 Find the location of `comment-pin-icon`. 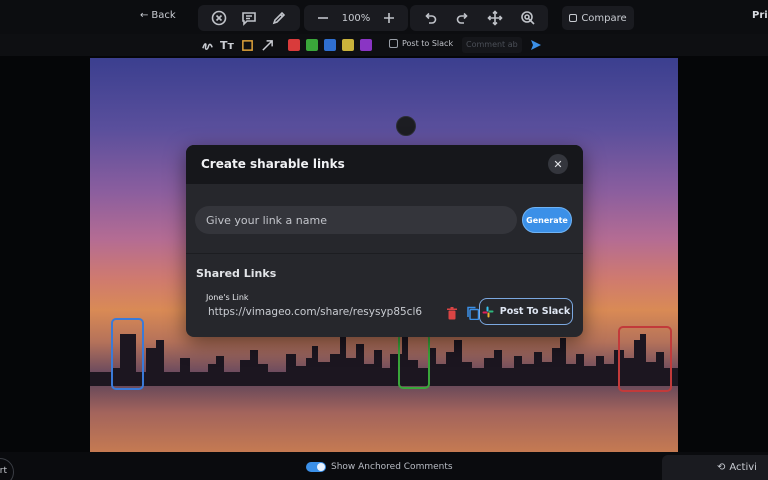

comment-pin-icon is located at coordinates (406, 126).